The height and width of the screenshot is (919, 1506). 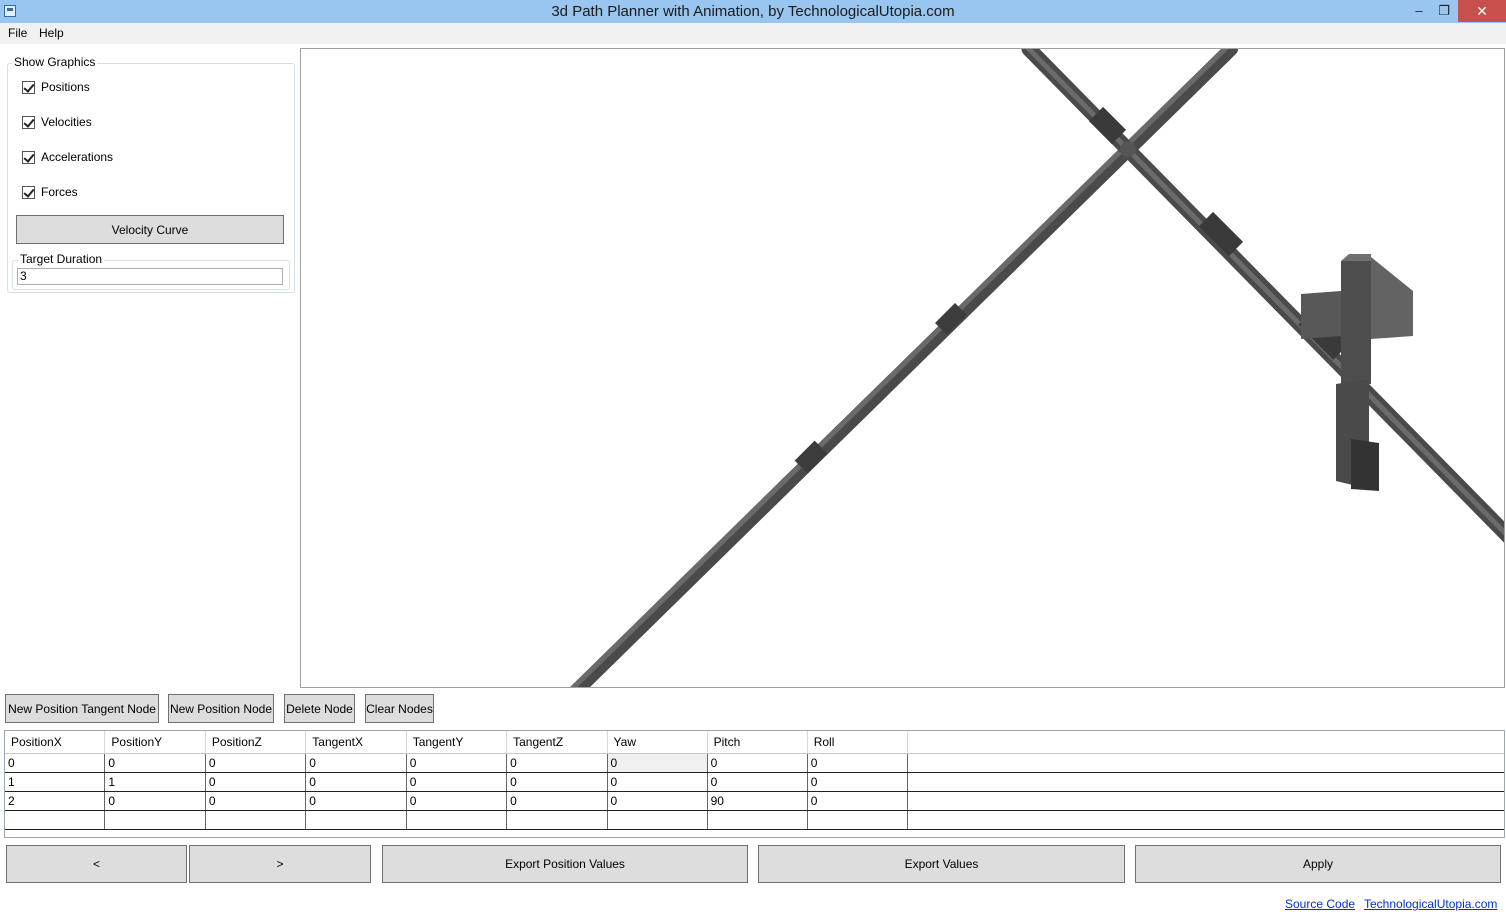 I want to click on table-new-row, so click(x=754, y=820).